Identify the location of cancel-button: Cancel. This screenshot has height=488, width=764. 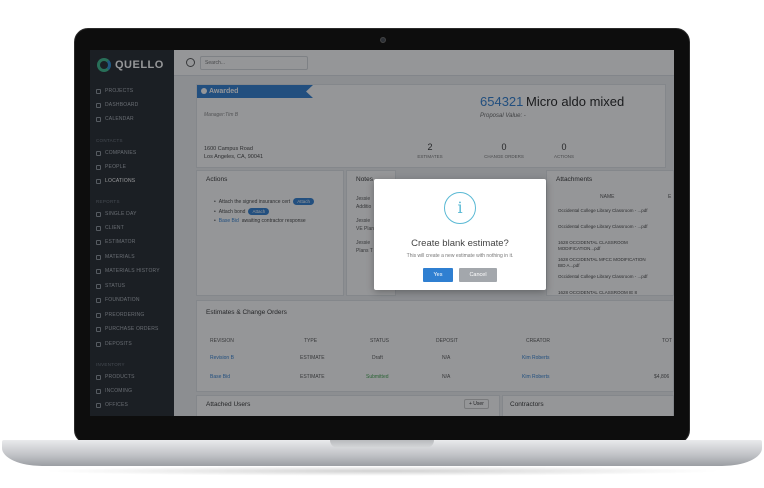
(478, 275).